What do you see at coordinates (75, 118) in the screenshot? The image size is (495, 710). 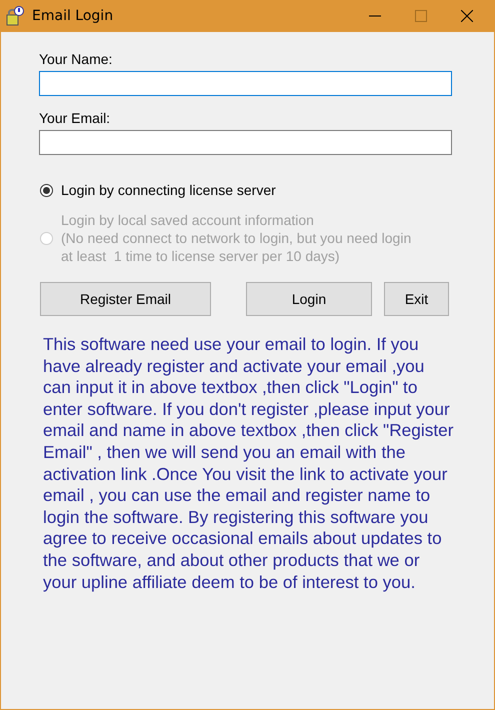 I see `field-label: Your Email:` at bounding box center [75, 118].